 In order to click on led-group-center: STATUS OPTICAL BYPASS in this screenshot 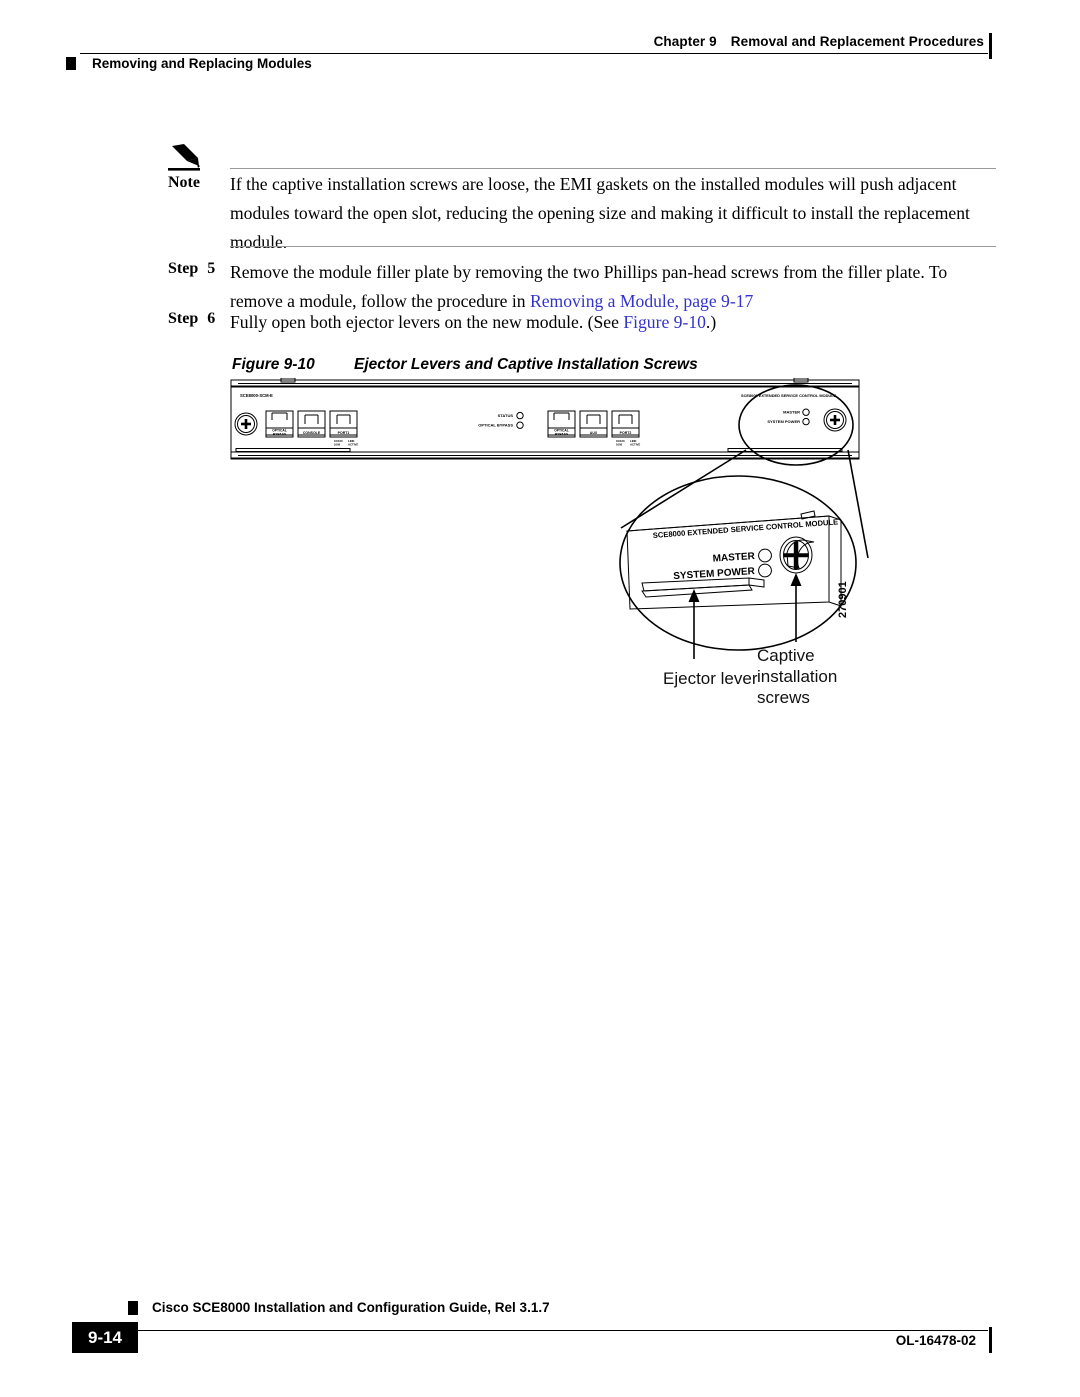, I will do `click(501, 420)`.